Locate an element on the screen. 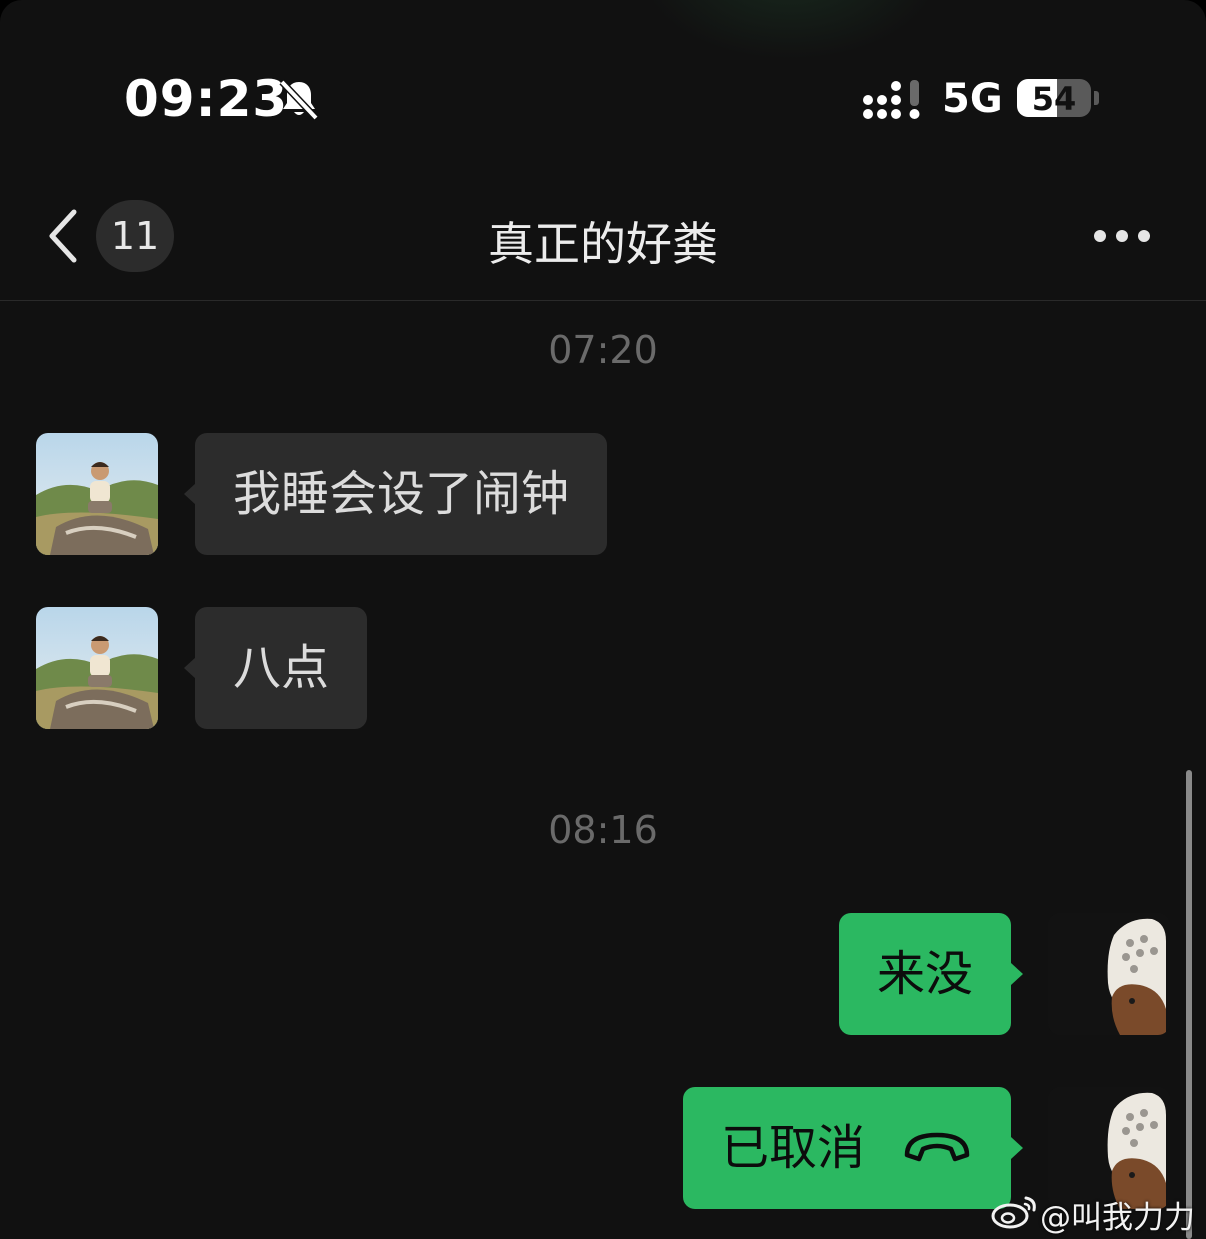  call-record-bubble: 已取消 is located at coordinates (846, 1148).